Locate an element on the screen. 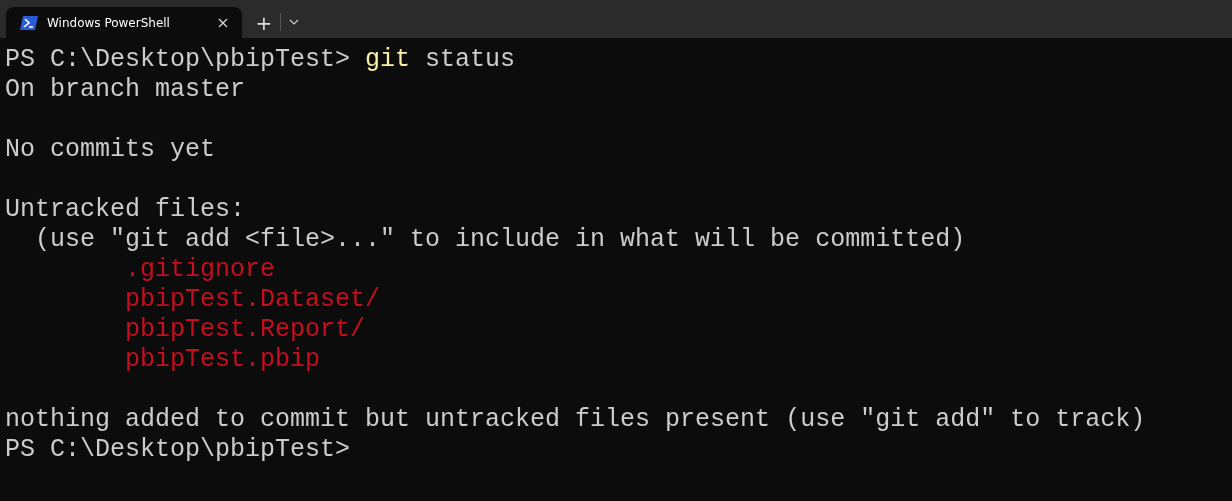 Image resolution: width=1232 pixels, height=501 pixels. terminal-tab: Windows PowerShell is located at coordinates (124, 22).